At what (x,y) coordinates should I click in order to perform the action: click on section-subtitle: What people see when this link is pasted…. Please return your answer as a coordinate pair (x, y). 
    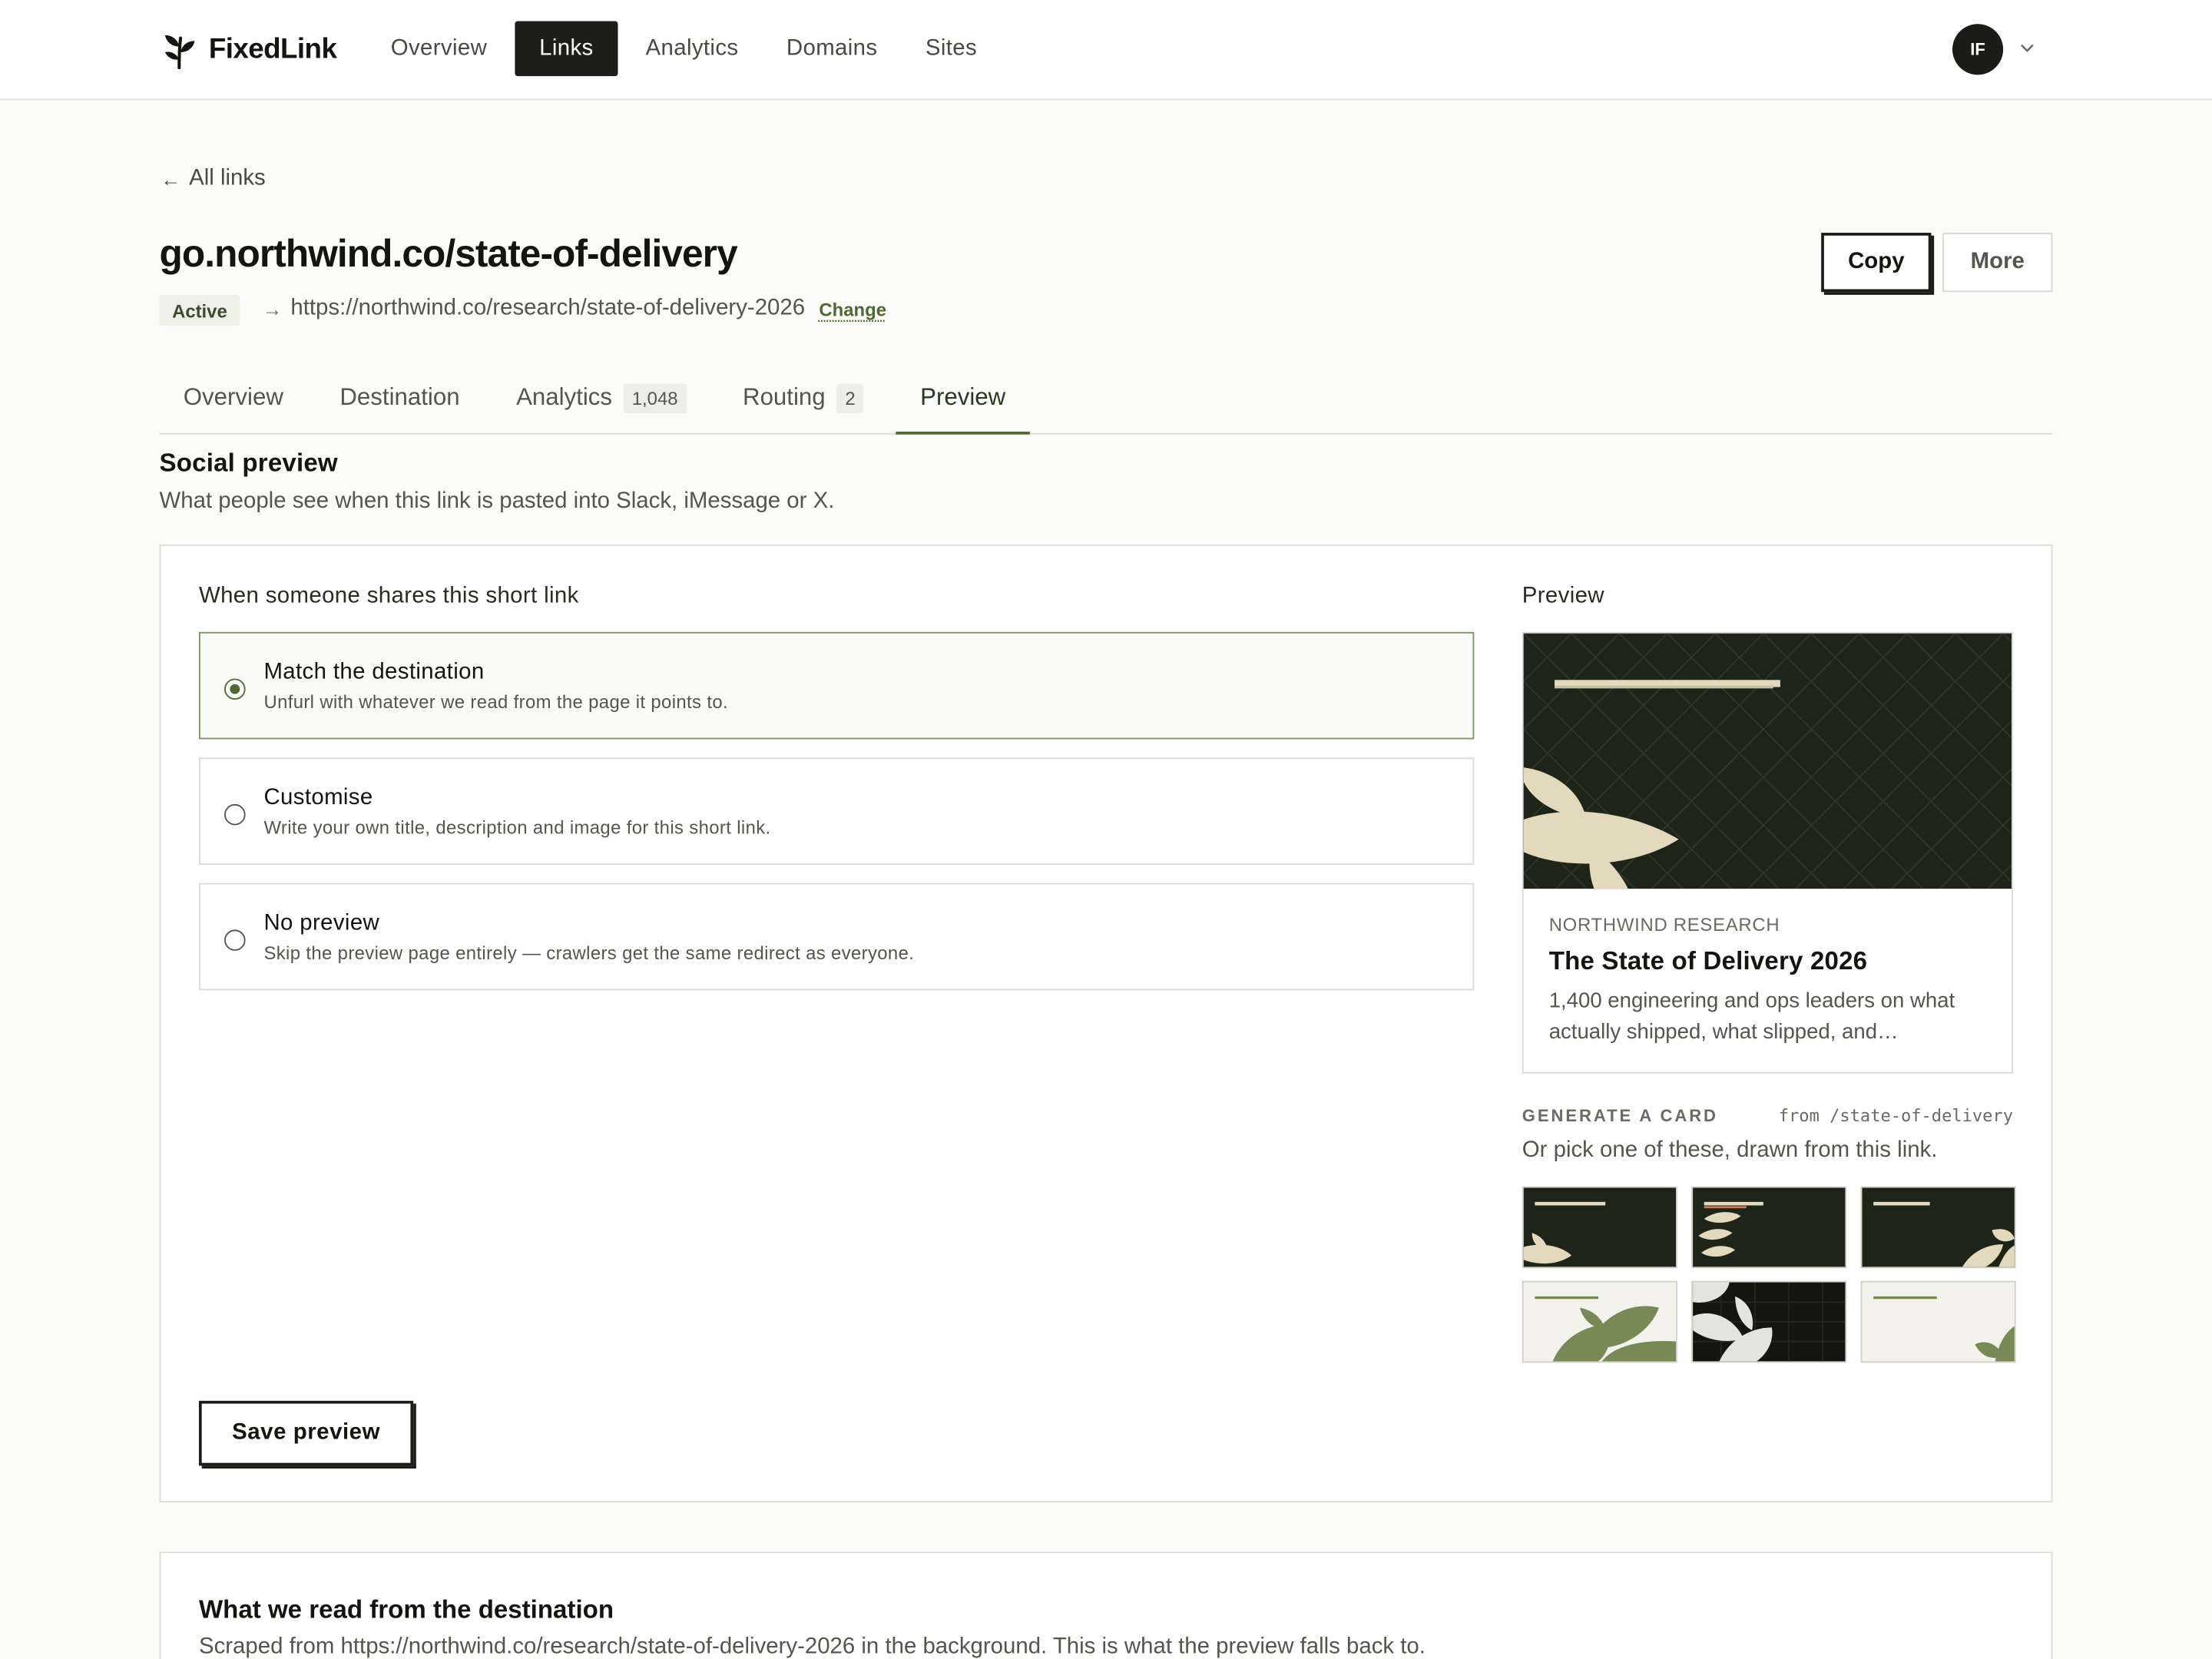
    Looking at the image, I should click on (497, 501).